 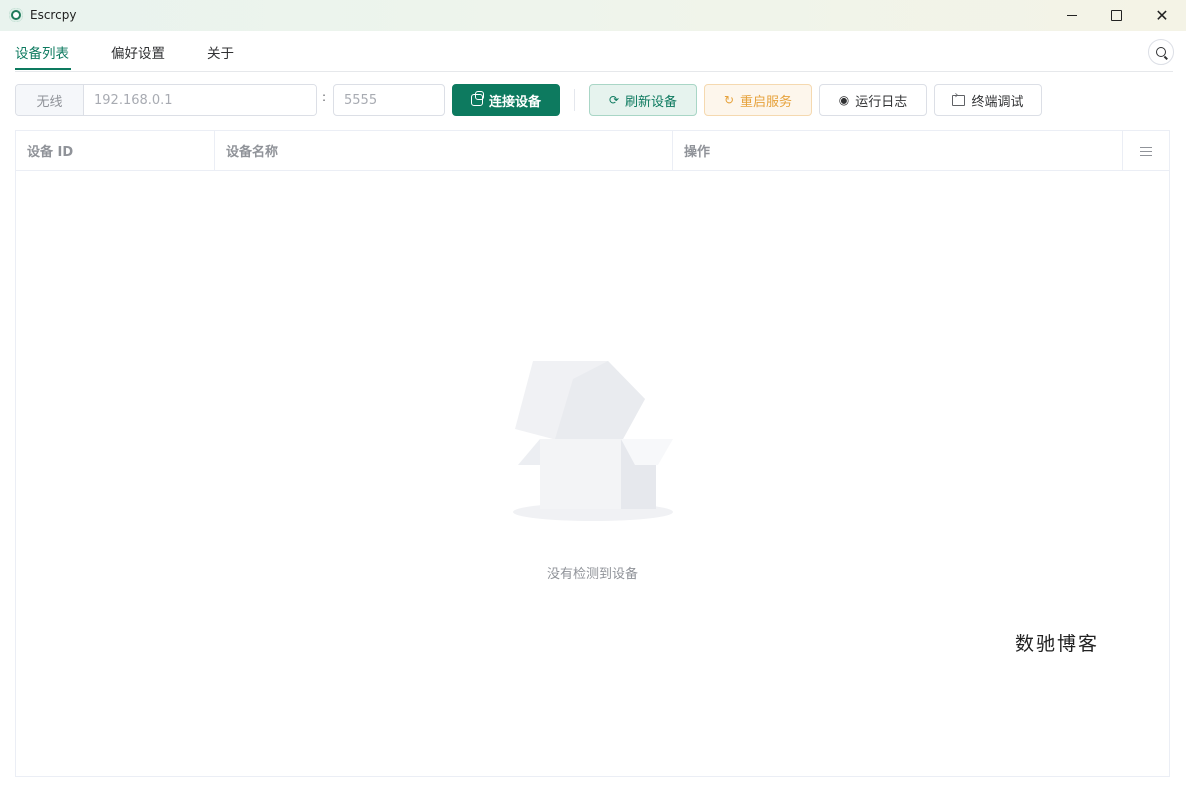 I want to click on empty-state-message: 没有检测到设备, so click(x=592, y=574).